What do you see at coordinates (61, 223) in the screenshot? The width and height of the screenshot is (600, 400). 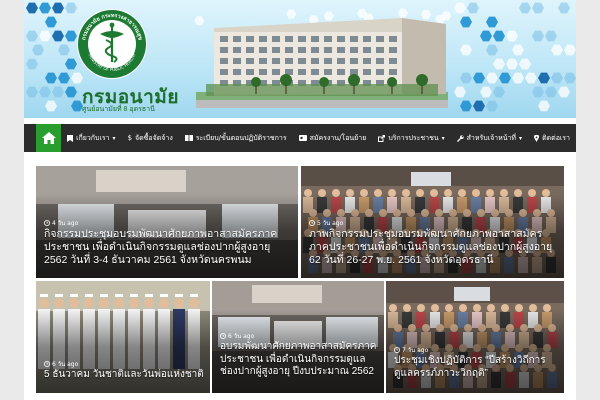 I see `post-date: 4 วัน ago` at bounding box center [61, 223].